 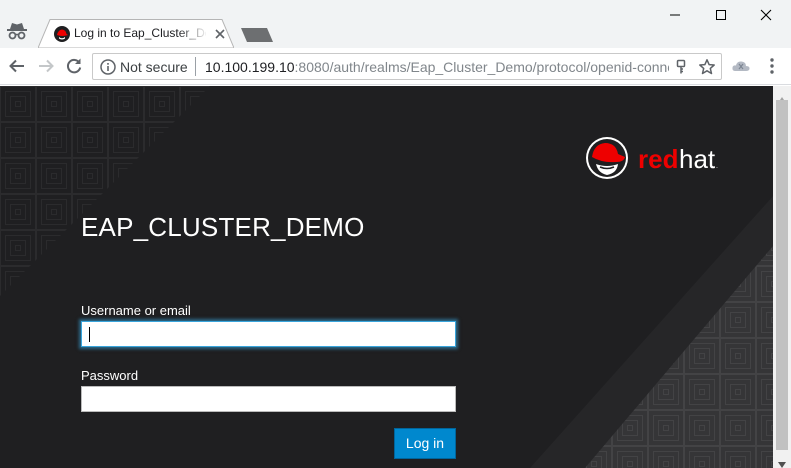 What do you see at coordinates (782, 461) in the screenshot?
I see `scroll-down-arrow-icon` at bounding box center [782, 461].